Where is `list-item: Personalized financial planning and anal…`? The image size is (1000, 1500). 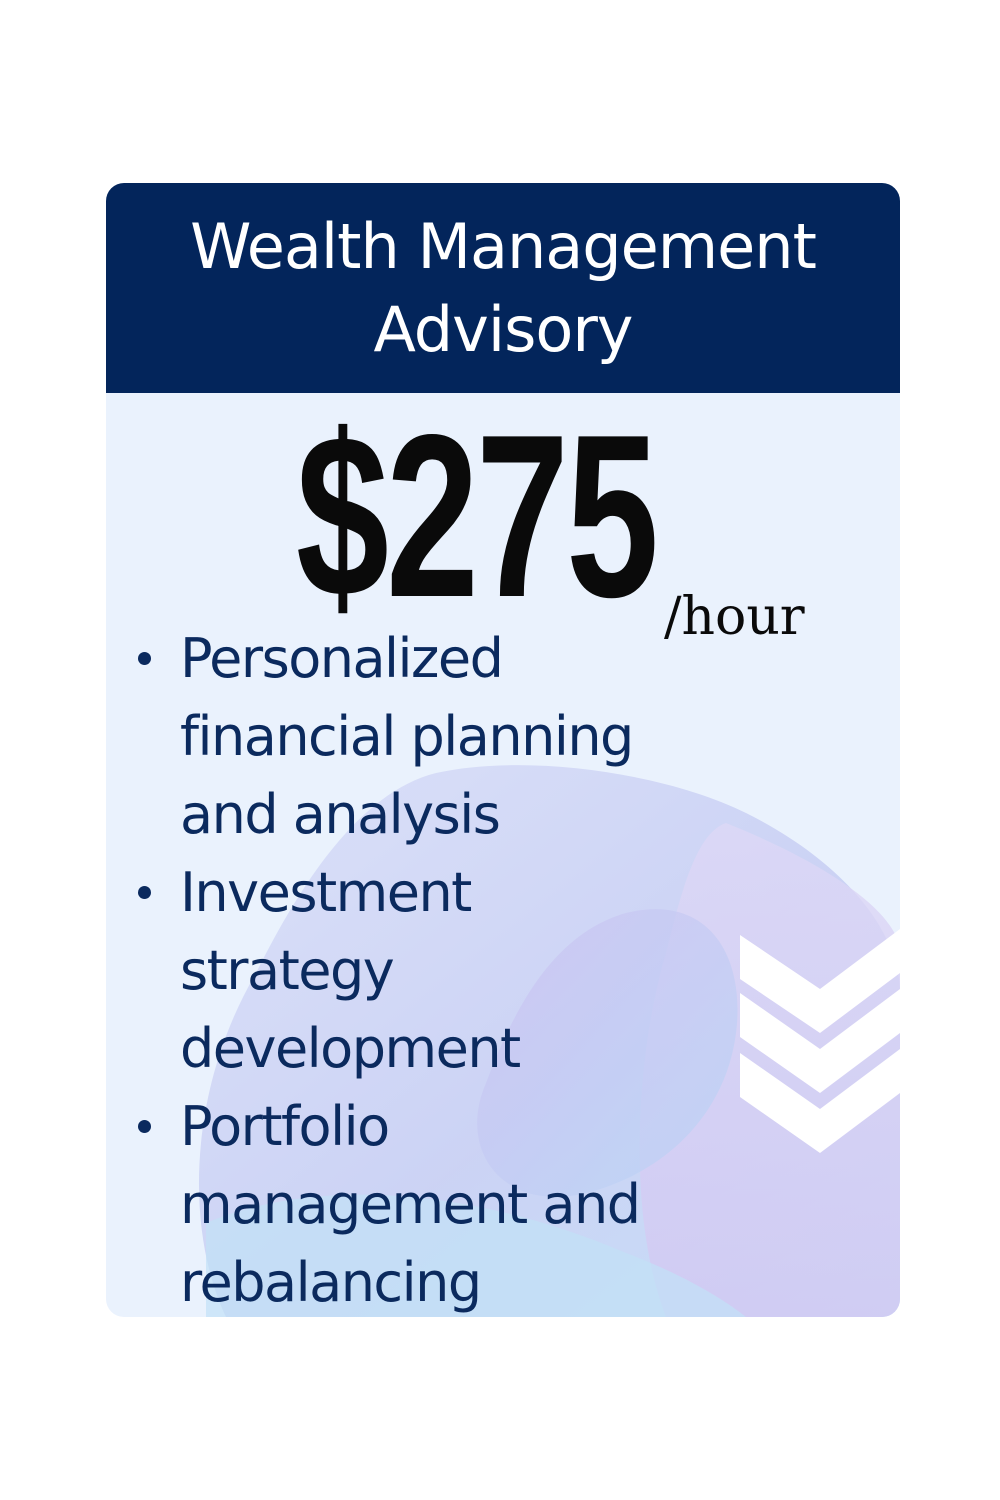
list-item: Personalized financial planning and anal… is located at coordinates (406, 737).